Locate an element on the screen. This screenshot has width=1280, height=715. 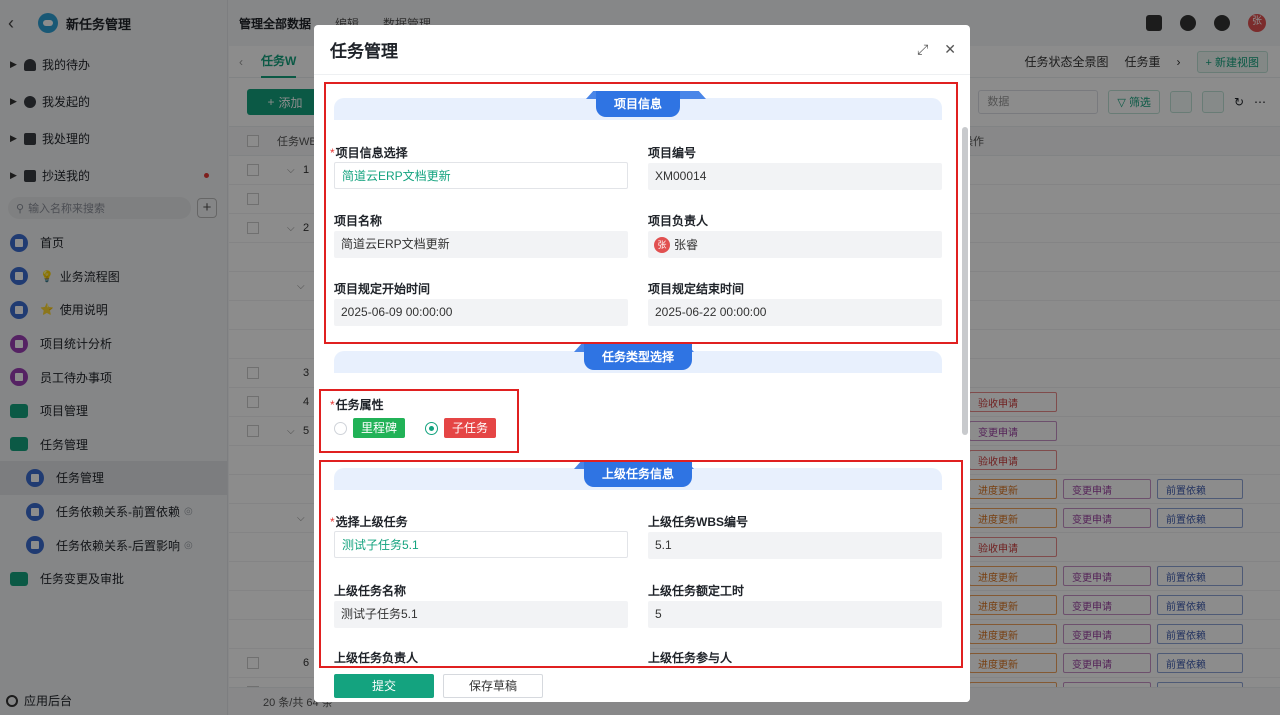
section-tasktype-title: 任务类型选择 is located at coordinates (638, 357).